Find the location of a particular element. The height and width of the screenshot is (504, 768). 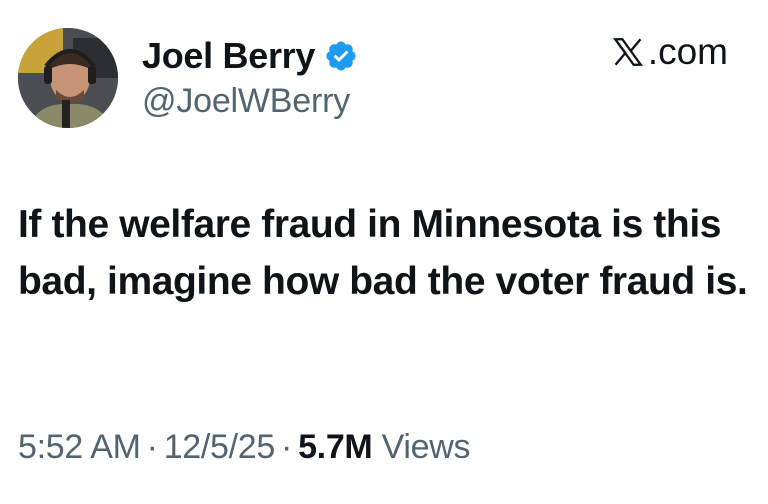

display-name: Joel Berry is located at coordinates (228, 56).